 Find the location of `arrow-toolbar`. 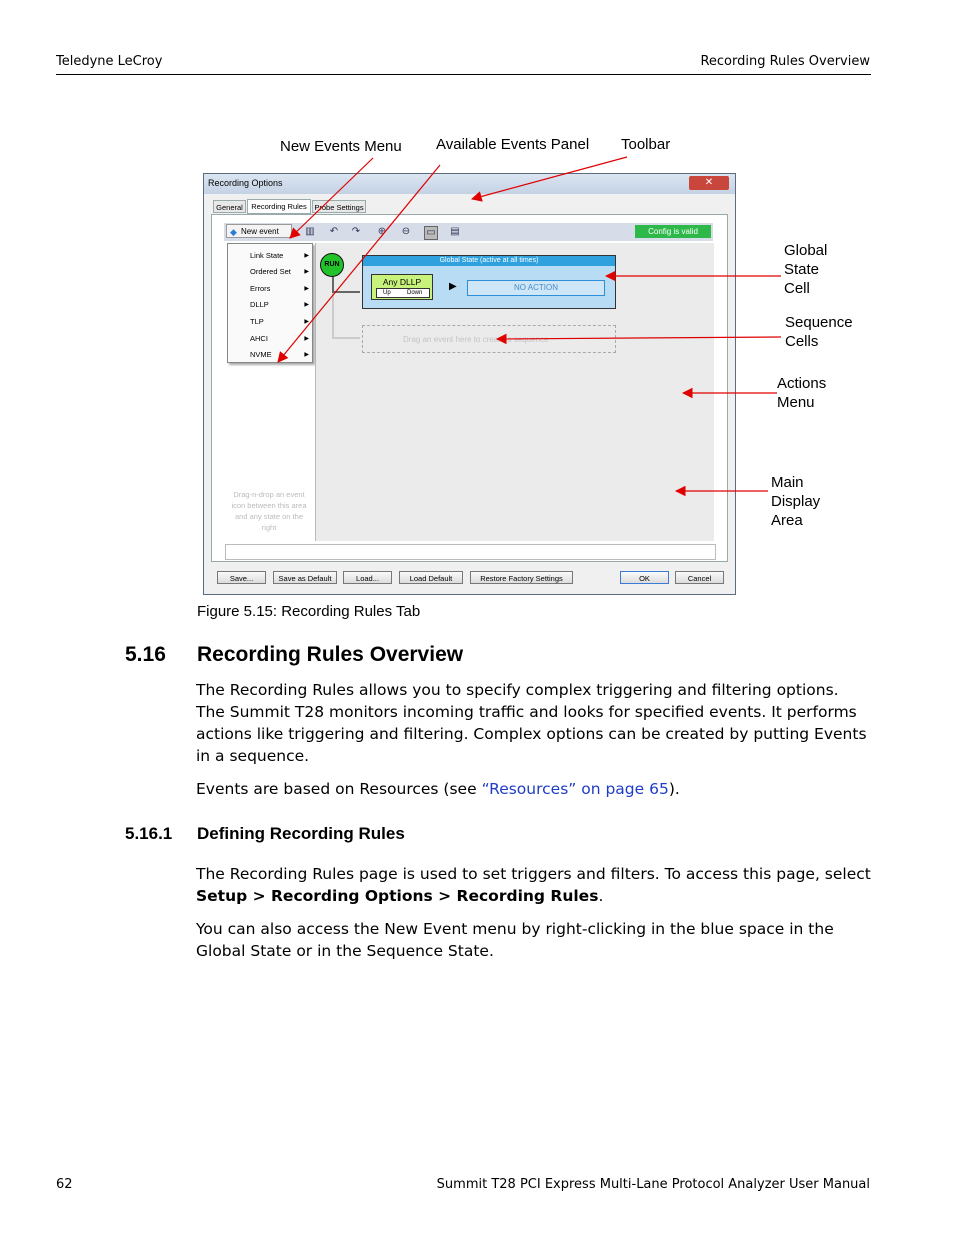

arrow-toolbar is located at coordinates (549, 179).